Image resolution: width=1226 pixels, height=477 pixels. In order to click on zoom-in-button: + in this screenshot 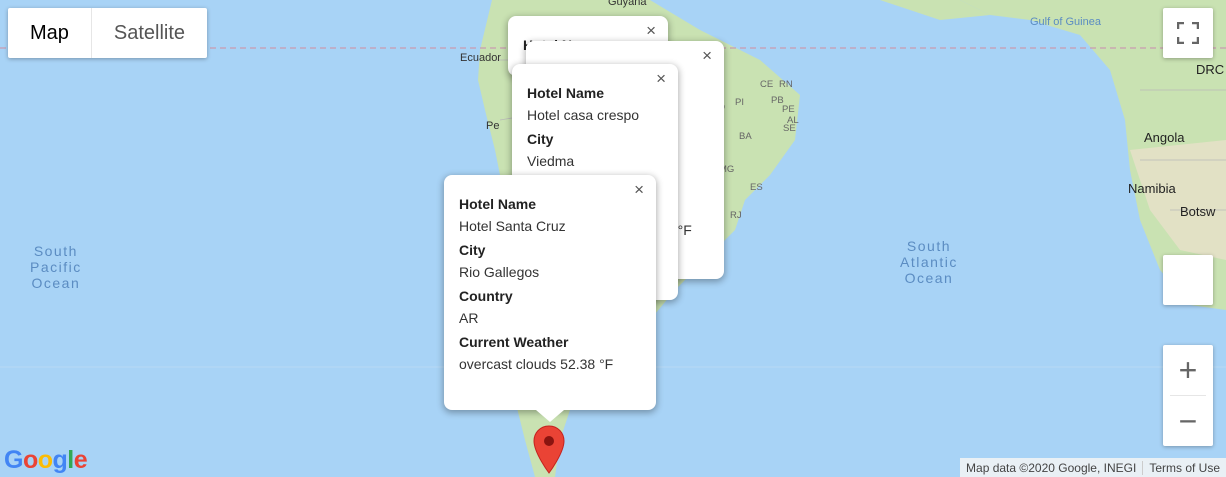, I will do `click(1188, 370)`.